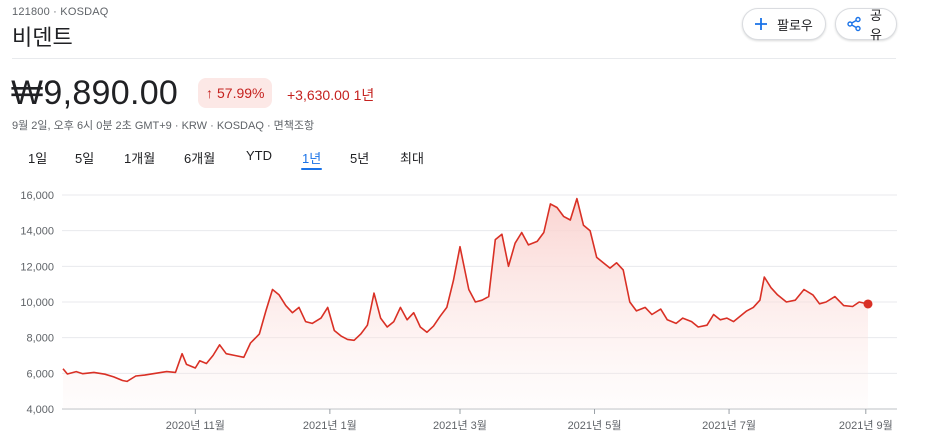 The height and width of the screenshot is (443, 929). Describe the element at coordinates (209, 93) in the screenshot. I see `arrow-up-icon: ↑` at that location.